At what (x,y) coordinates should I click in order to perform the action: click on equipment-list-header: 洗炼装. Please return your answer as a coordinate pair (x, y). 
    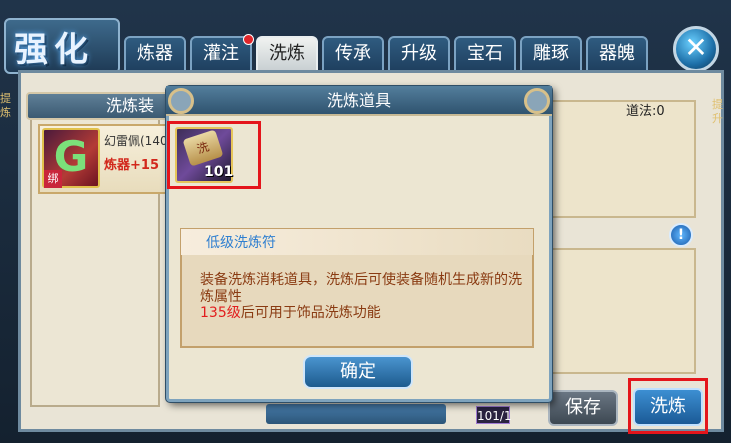
    Looking at the image, I should click on (101, 106).